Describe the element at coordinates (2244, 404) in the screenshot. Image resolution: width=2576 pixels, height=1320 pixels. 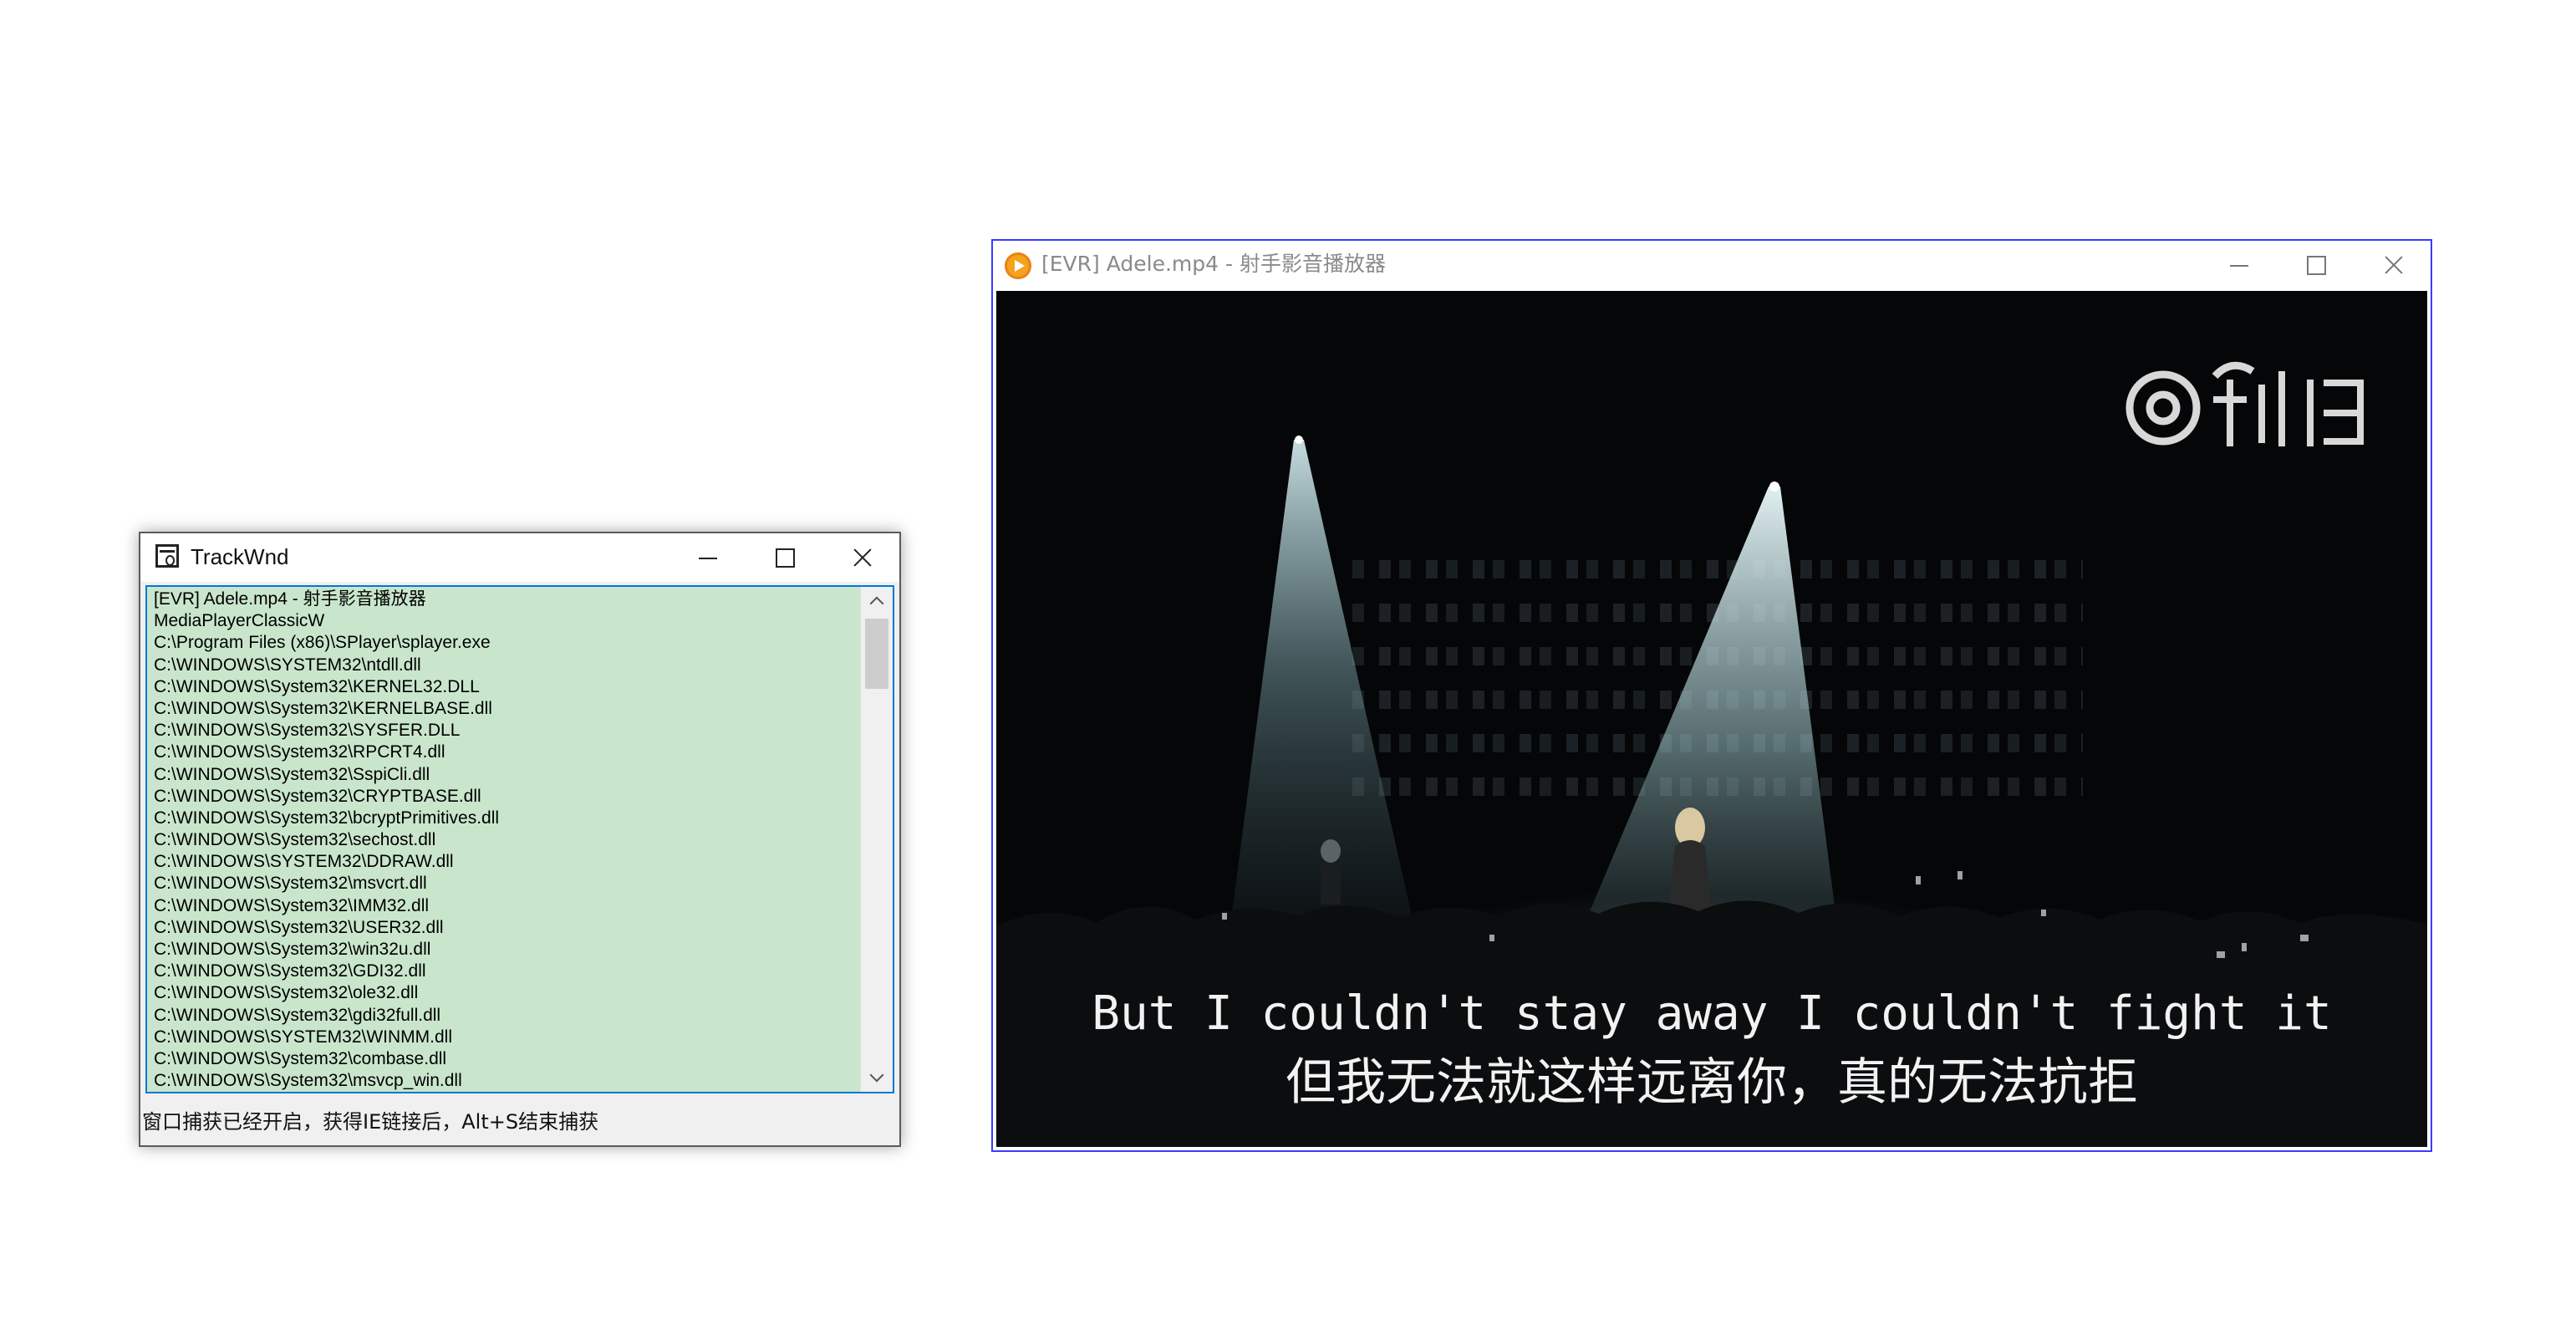
I see `miaopai-watermark-logo` at that location.